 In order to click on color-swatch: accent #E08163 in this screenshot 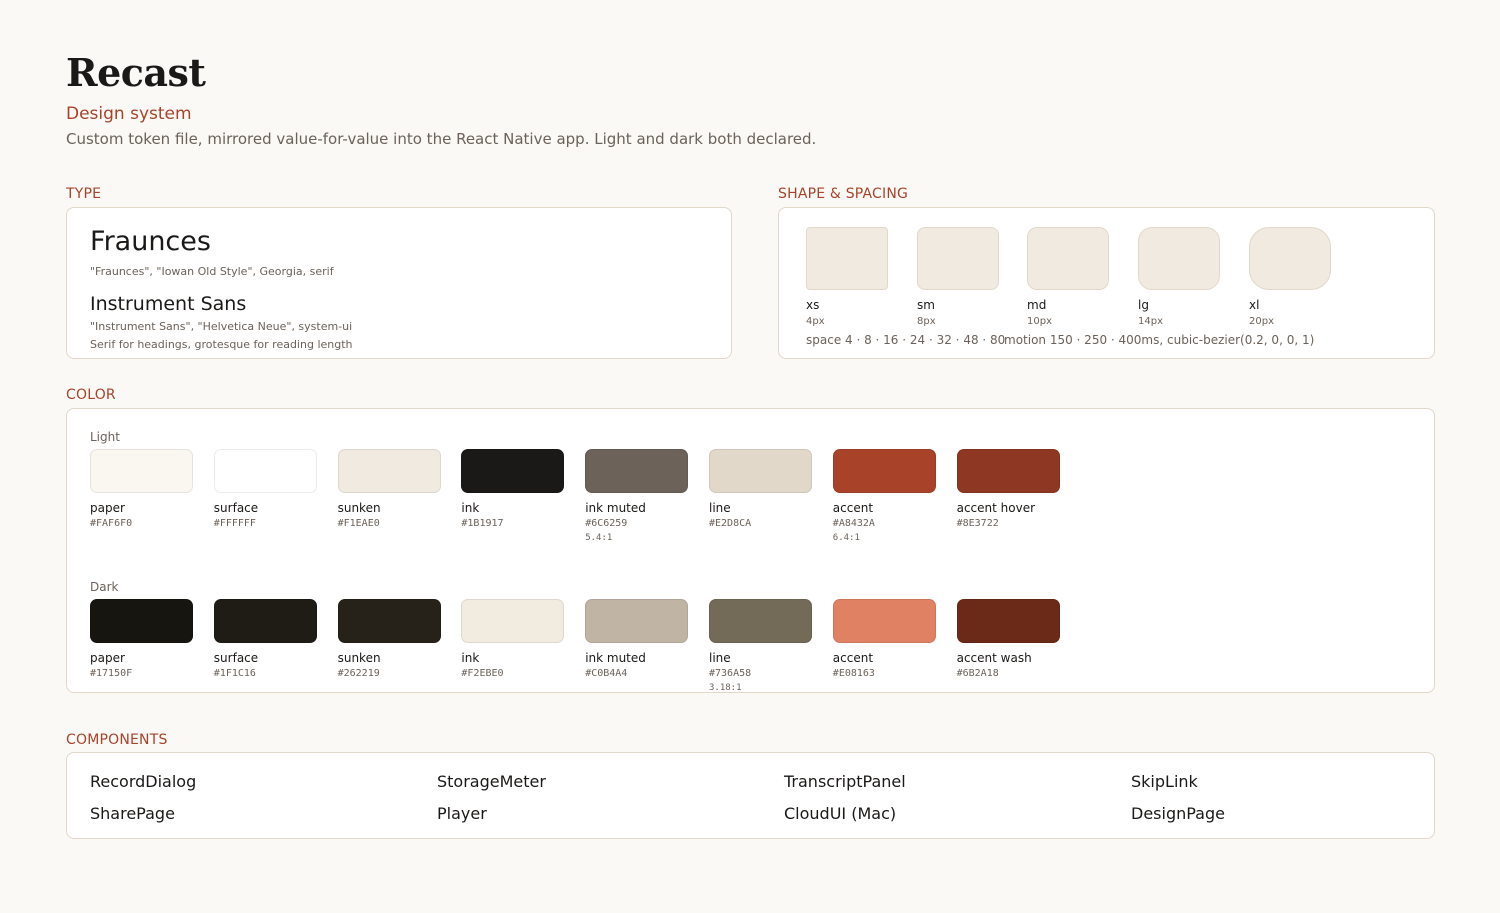, I will do `click(884, 640)`.